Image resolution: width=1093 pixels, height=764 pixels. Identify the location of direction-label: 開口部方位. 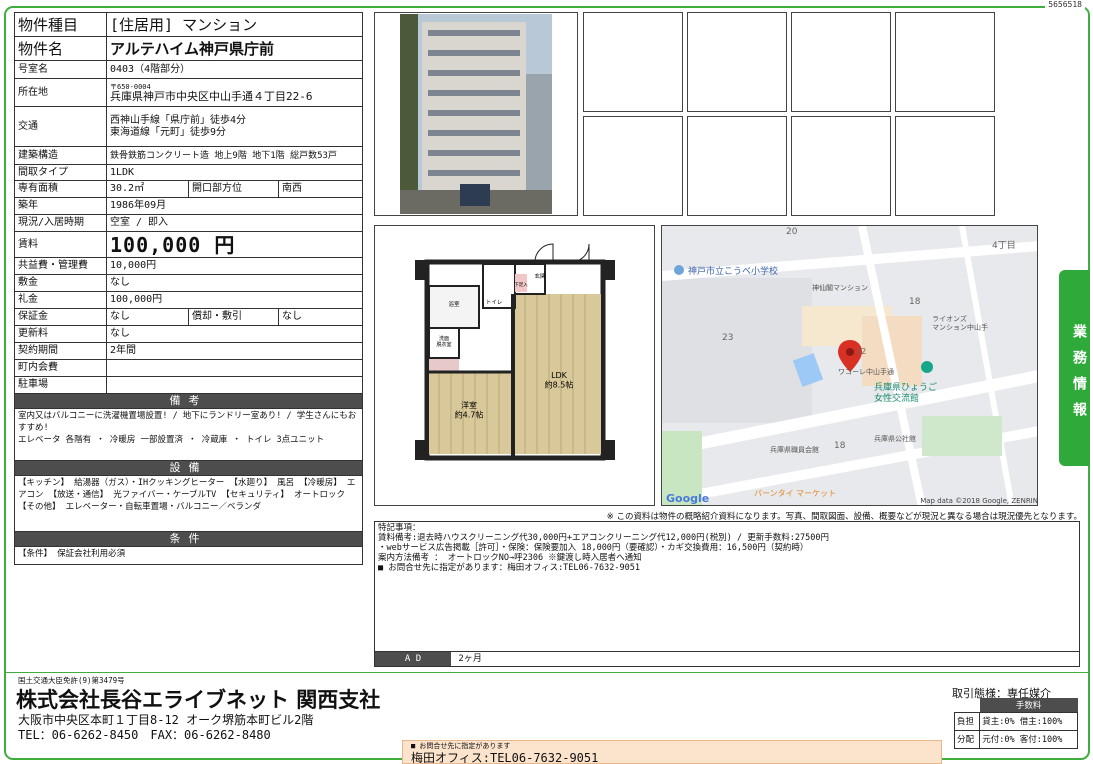
(233, 189).